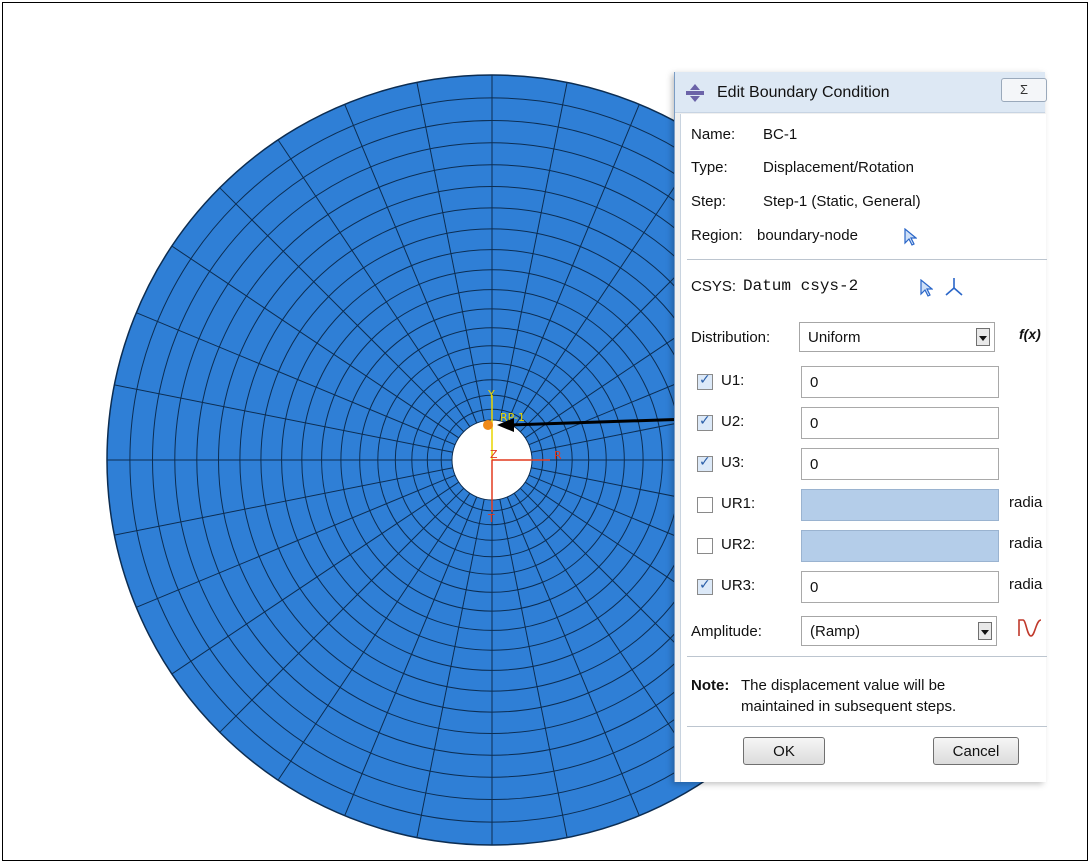 This screenshot has width=1092, height=865. Describe the element at coordinates (838, 167) in the screenshot. I see `type-value: Displacement/Rotation` at that location.